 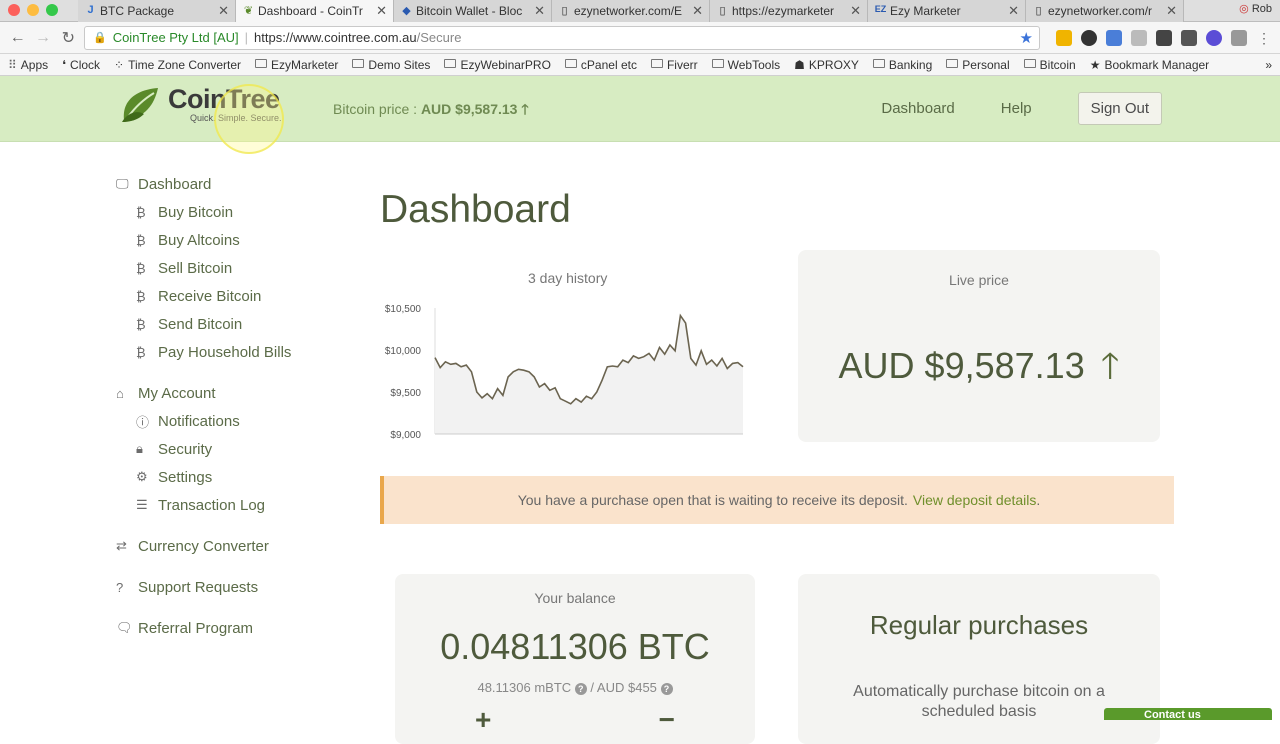 I want to click on header-nav: Dashboard Help Sign Out, so click(x=1021, y=108).